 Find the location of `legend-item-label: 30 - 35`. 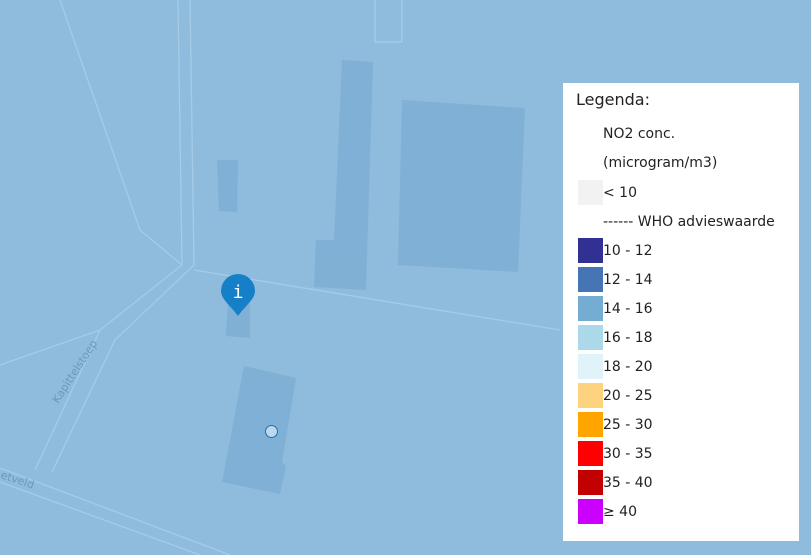

legend-item-label: 30 - 35 is located at coordinates (628, 453).